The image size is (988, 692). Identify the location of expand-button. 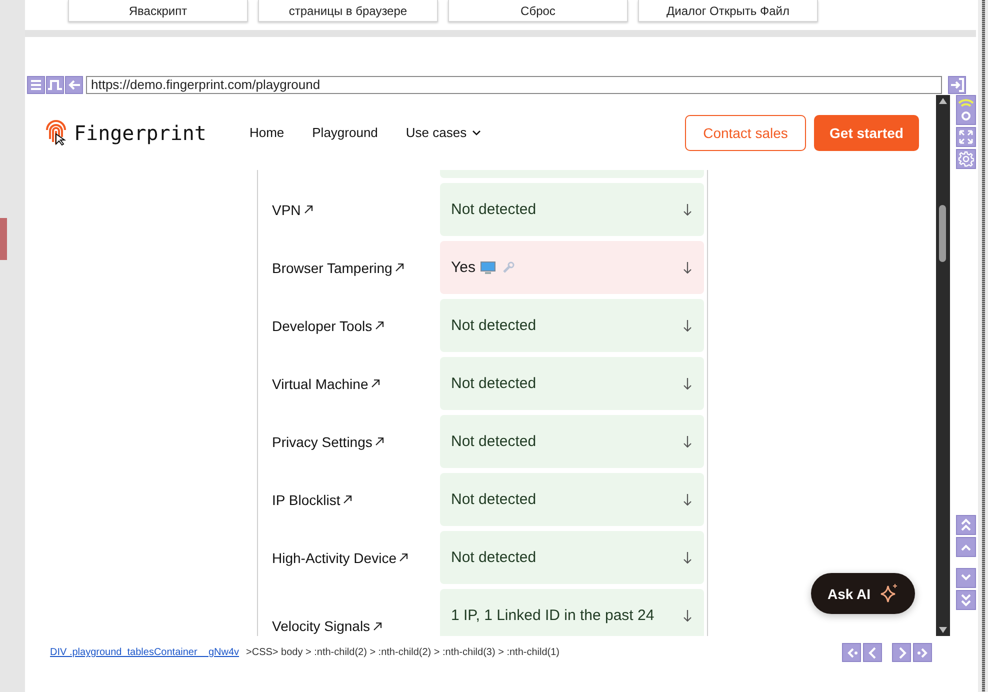
(966, 137).